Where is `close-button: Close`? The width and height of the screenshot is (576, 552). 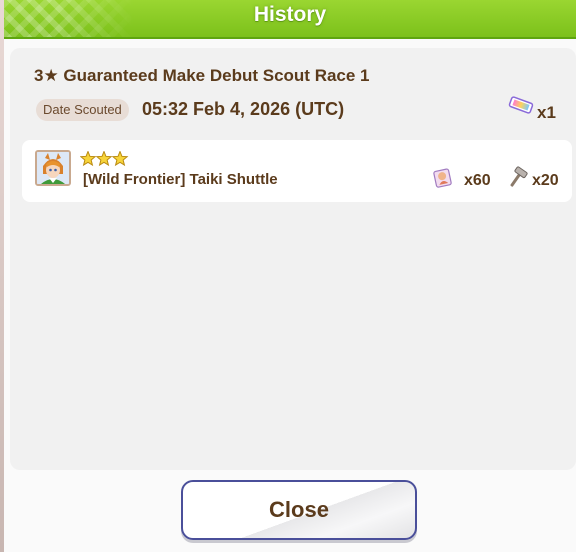
close-button: Close is located at coordinates (299, 510).